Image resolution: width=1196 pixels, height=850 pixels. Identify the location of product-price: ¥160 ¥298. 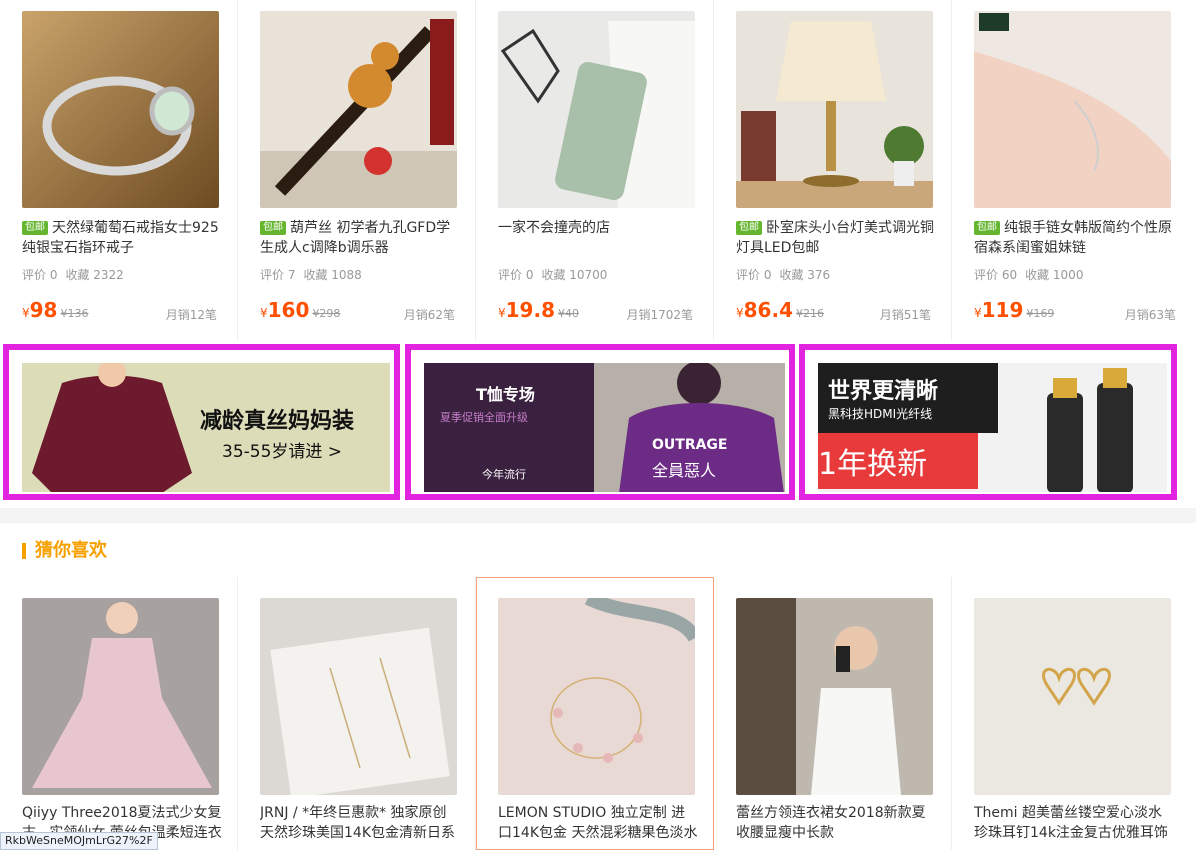
(300, 310).